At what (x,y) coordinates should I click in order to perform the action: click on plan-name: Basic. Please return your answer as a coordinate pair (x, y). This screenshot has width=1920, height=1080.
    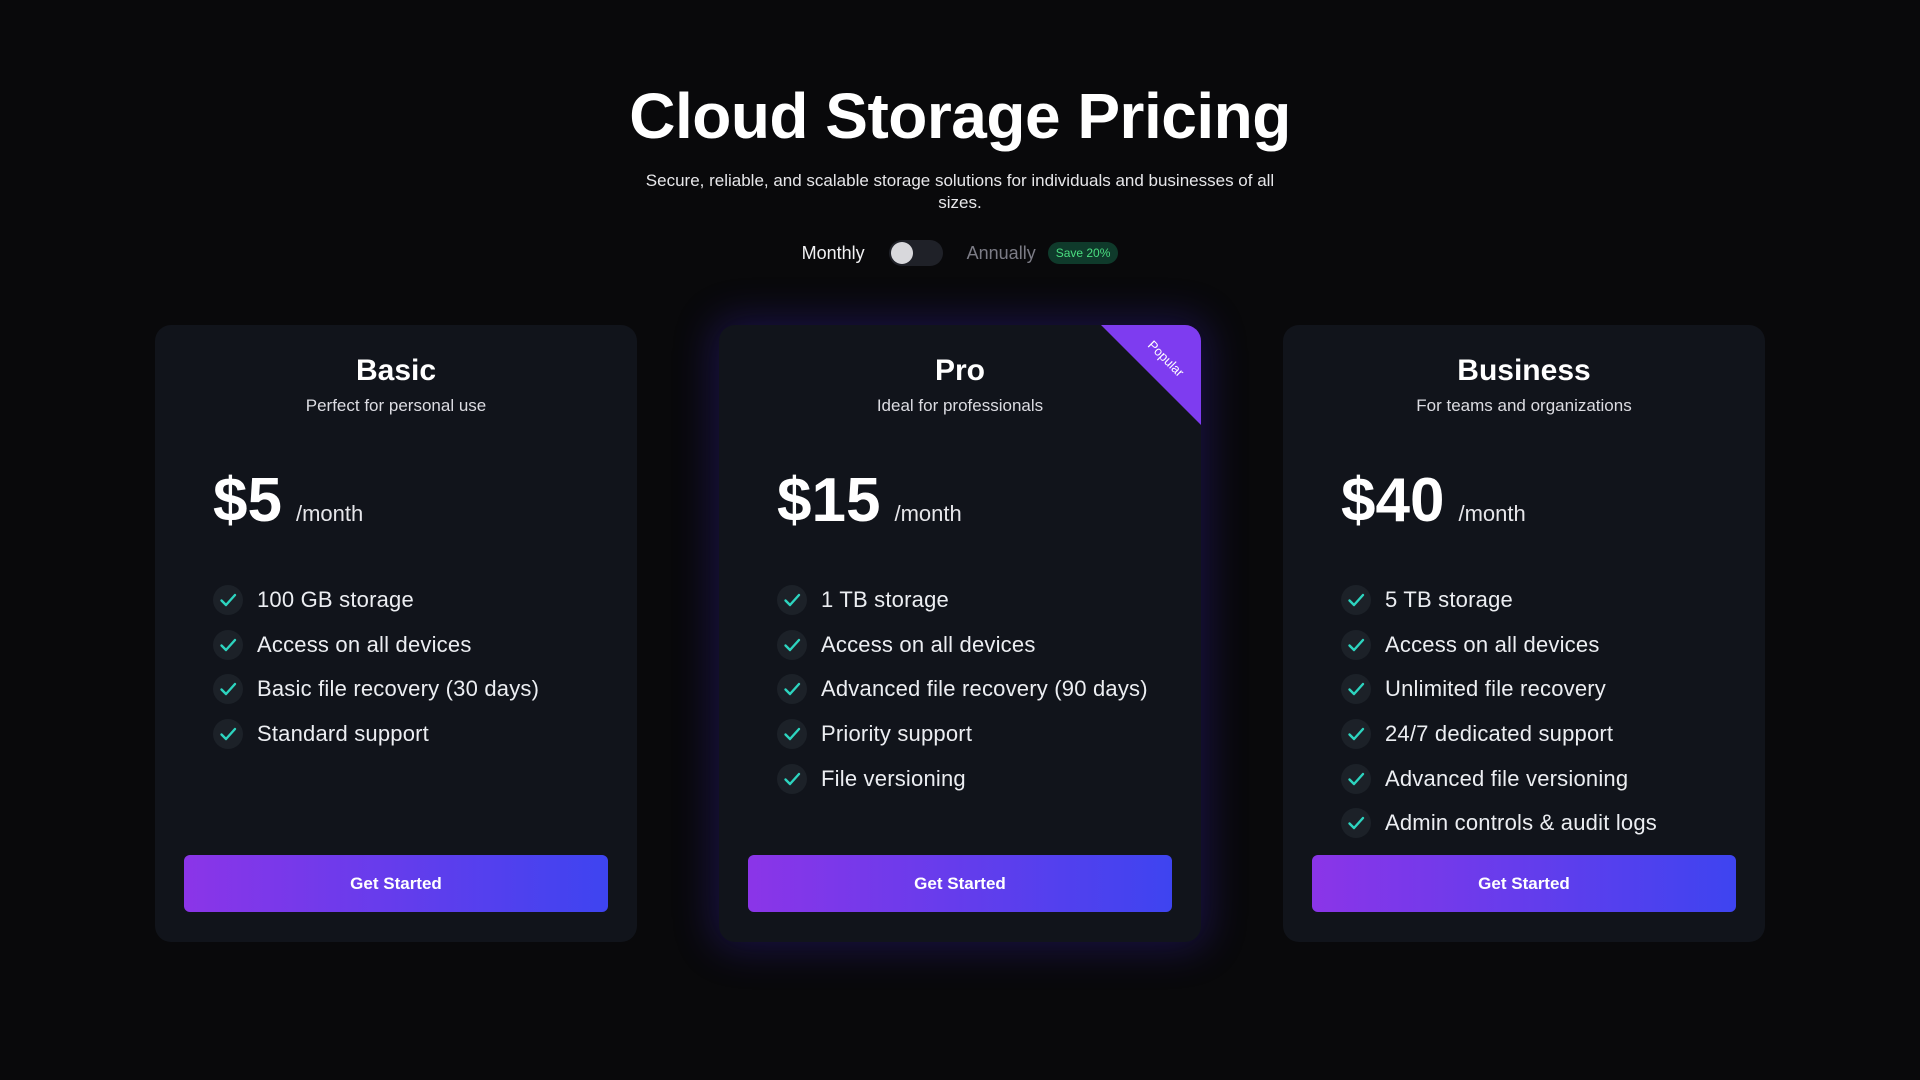
    Looking at the image, I should click on (396, 370).